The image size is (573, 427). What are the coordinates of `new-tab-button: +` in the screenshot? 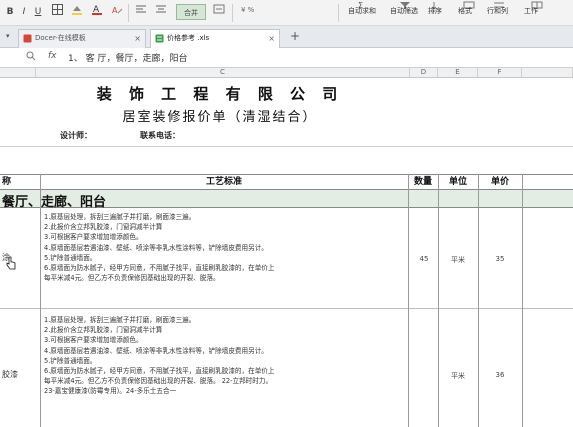 It's located at (295, 36).